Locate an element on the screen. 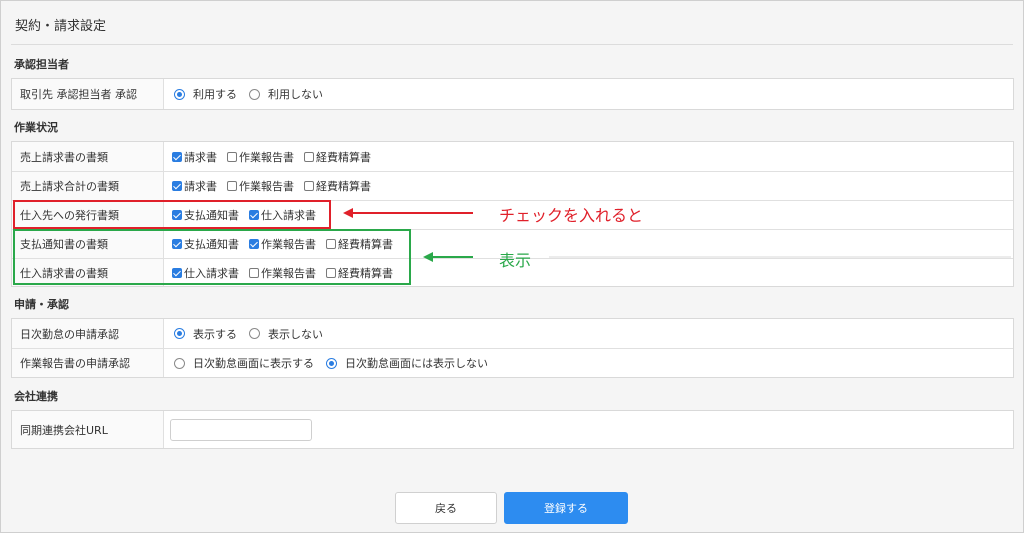  radio-option-show: 表示する is located at coordinates (203, 334).